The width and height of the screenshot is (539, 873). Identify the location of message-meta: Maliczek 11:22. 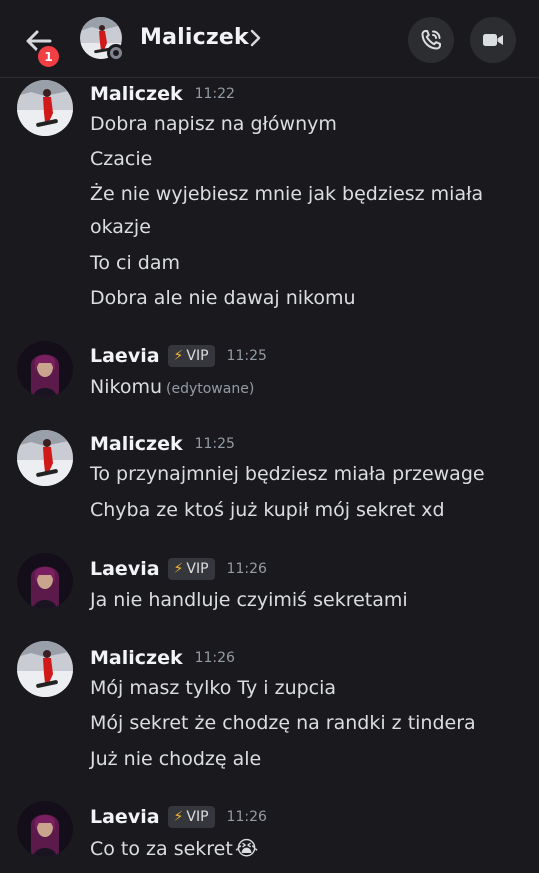
(162, 94).